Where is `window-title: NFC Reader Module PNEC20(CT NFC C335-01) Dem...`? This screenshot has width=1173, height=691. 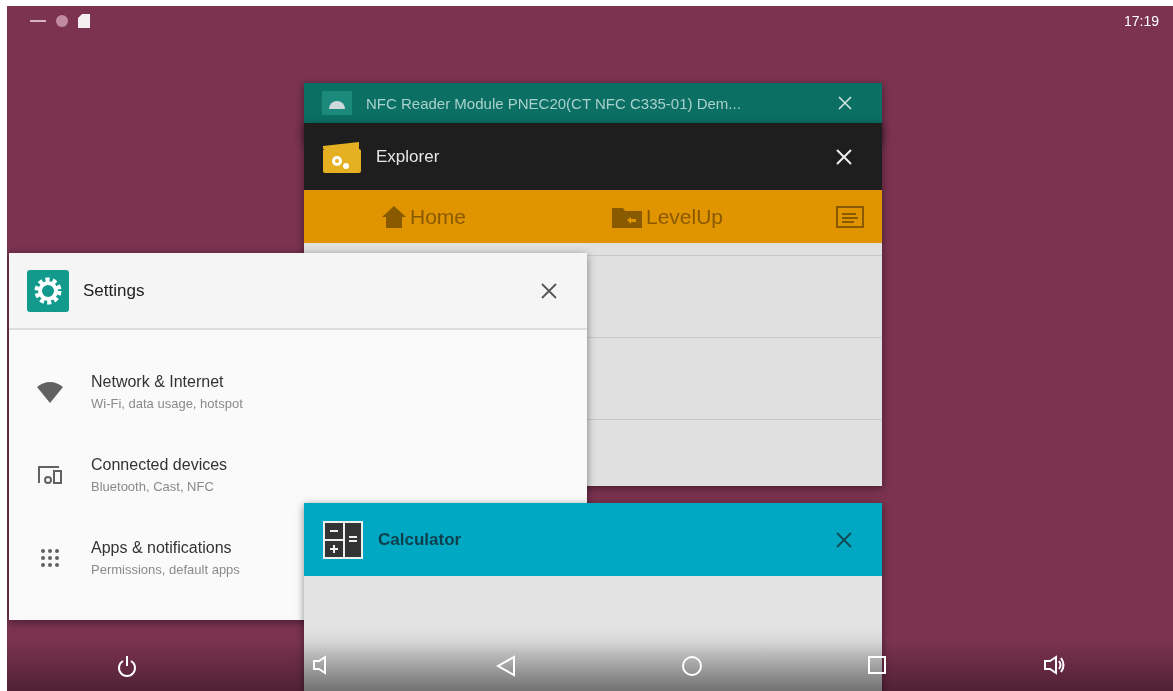 window-title: NFC Reader Module PNEC20(CT NFC C335-01) Dem... is located at coordinates (553, 103).